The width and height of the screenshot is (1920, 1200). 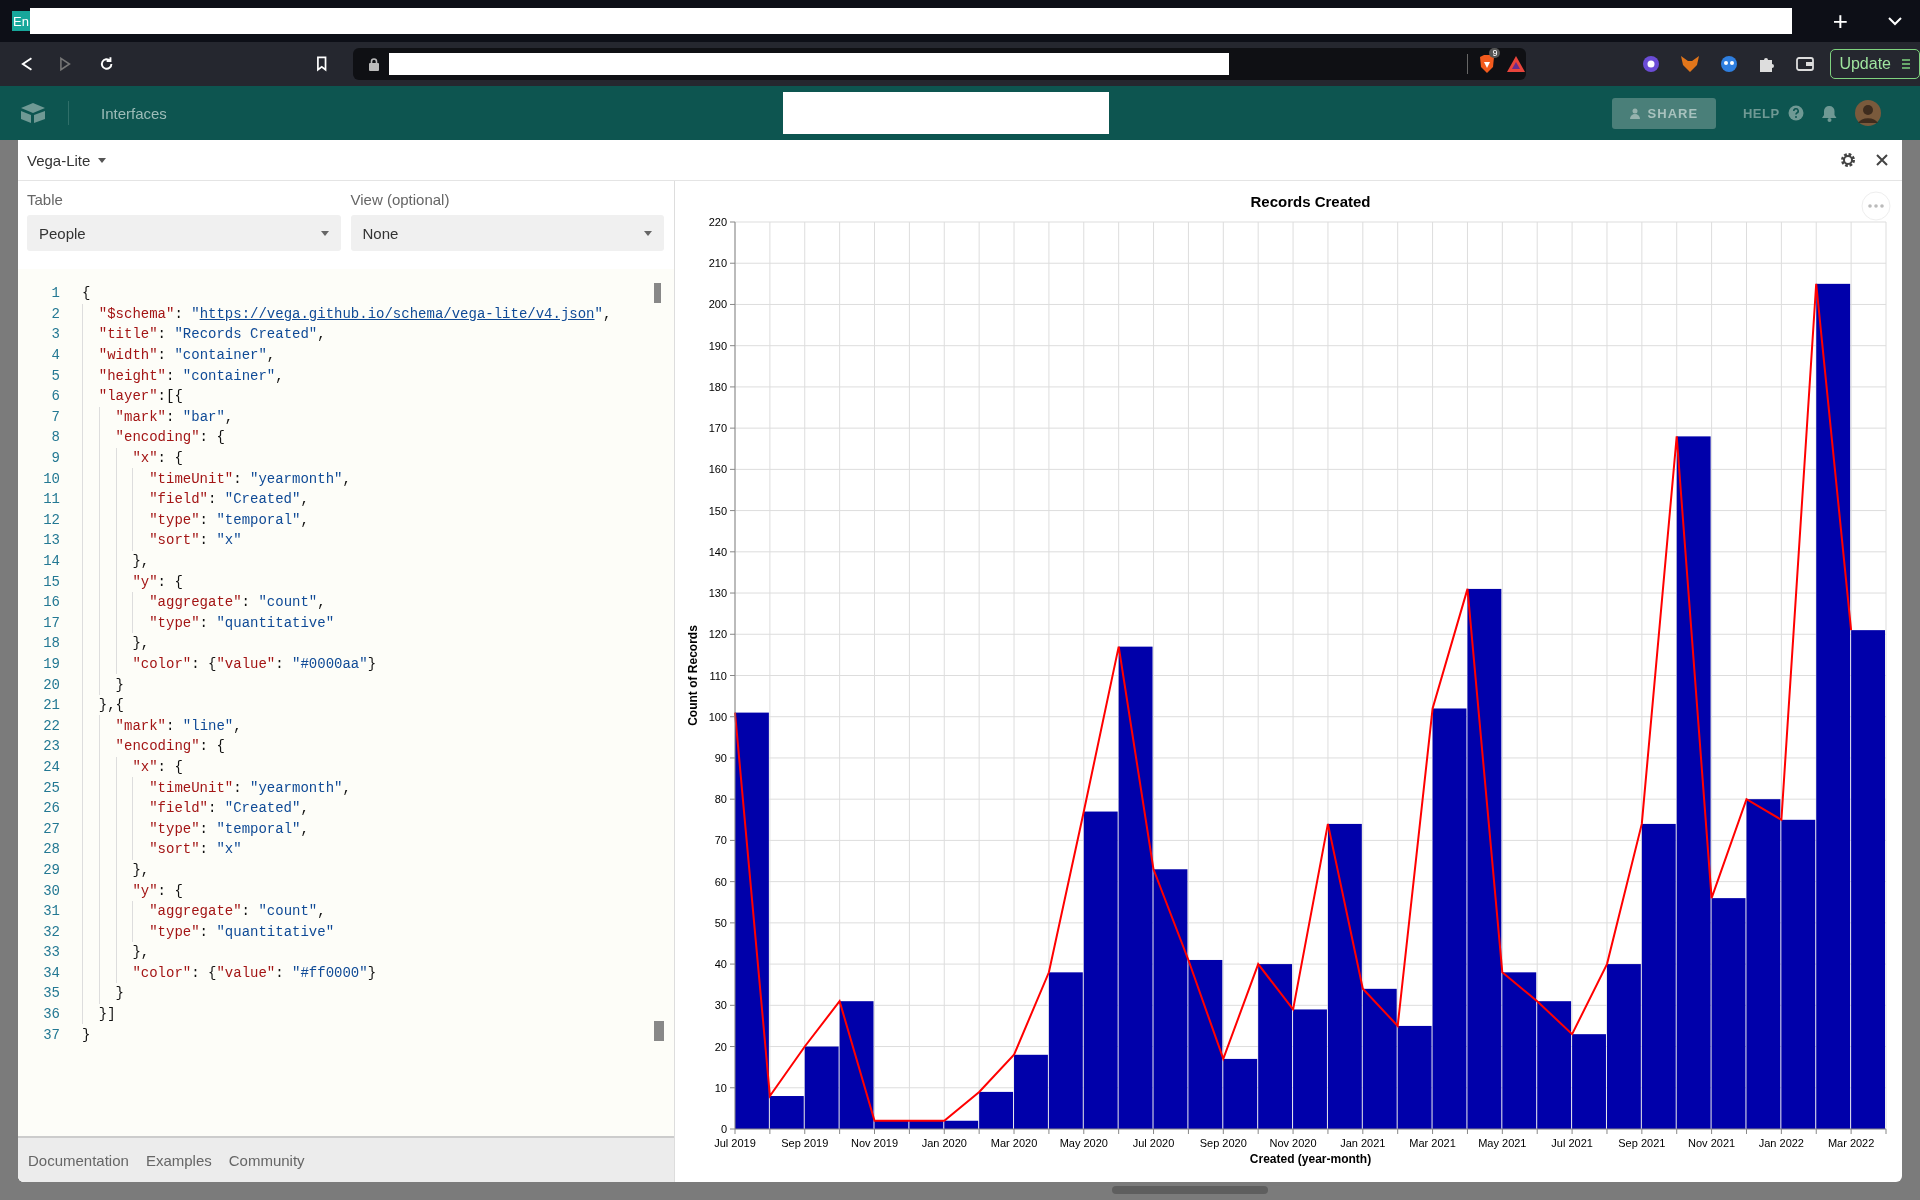 I want to click on axis-label: 200, so click(x=717, y=304).